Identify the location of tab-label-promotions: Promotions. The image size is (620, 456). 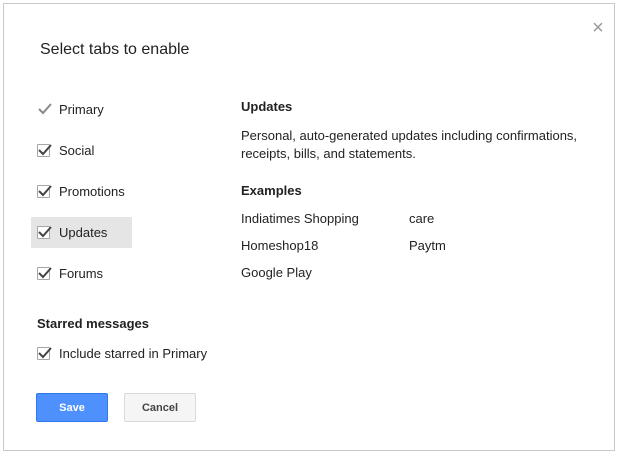
(92, 191).